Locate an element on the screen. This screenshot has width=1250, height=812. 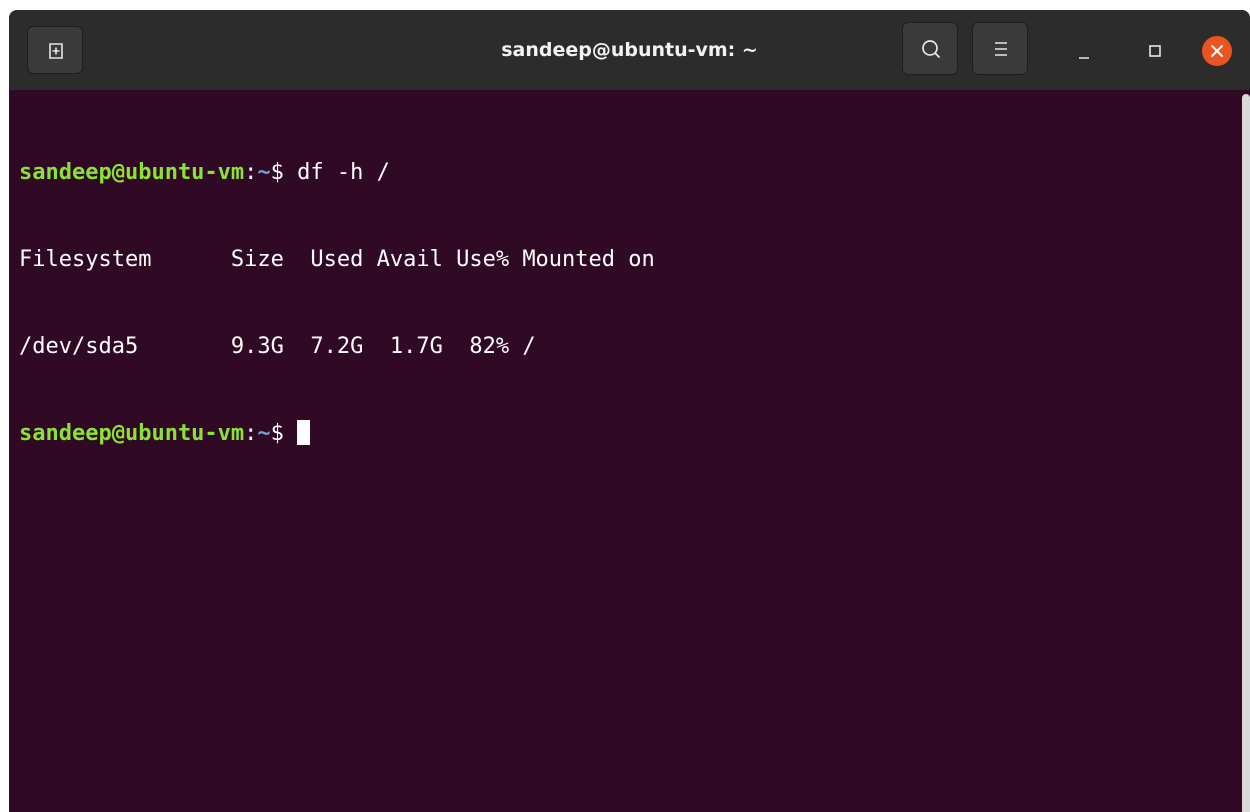
title-bar: sandeep@ubuntu-vm: ~ is located at coordinates (629, 50).